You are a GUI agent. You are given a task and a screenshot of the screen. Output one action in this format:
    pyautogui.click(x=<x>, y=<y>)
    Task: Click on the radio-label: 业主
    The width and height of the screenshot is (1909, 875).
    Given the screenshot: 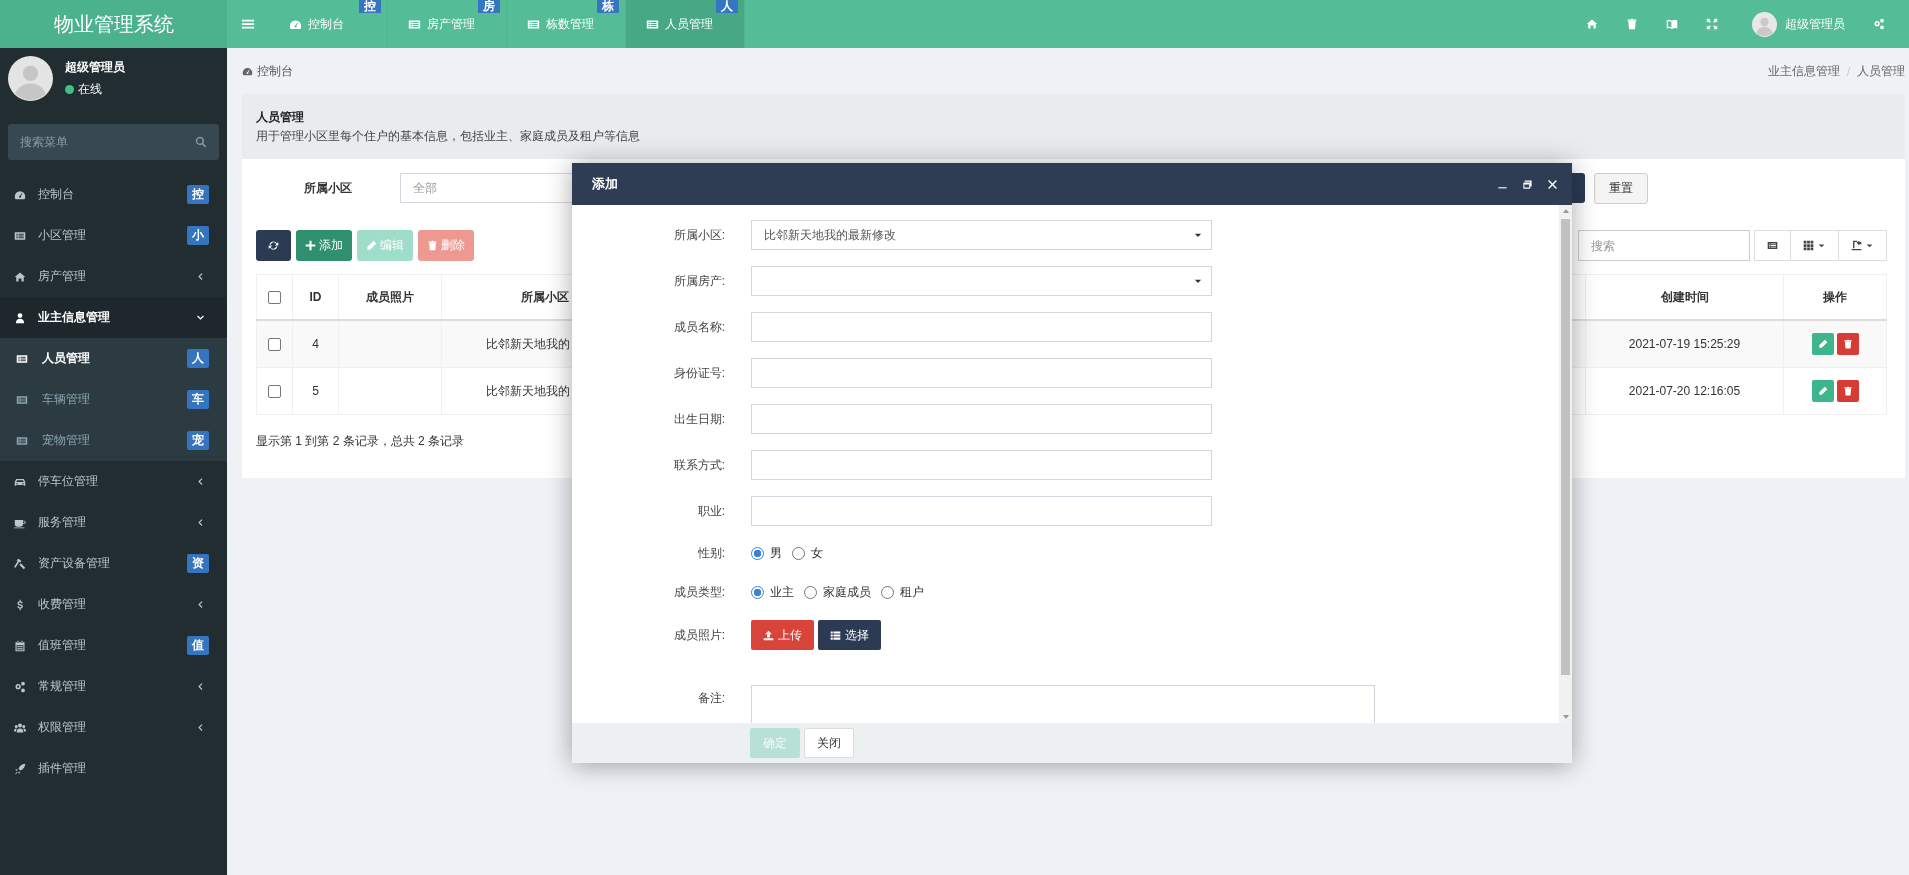 What is the action you would take?
    pyautogui.click(x=782, y=592)
    